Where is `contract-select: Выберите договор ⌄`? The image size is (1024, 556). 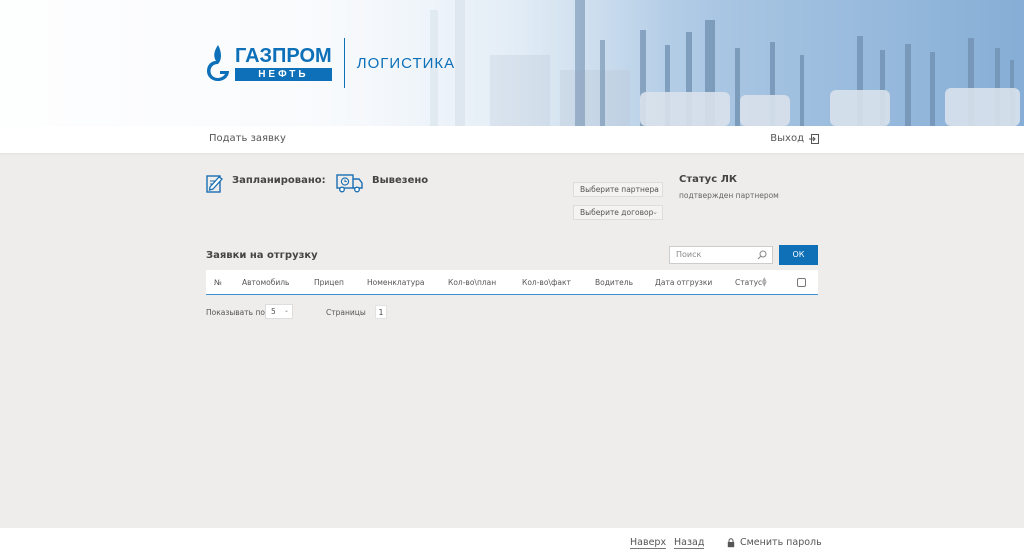 contract-select: Выберите договор ⌄ is located at coordinates (618, 212).